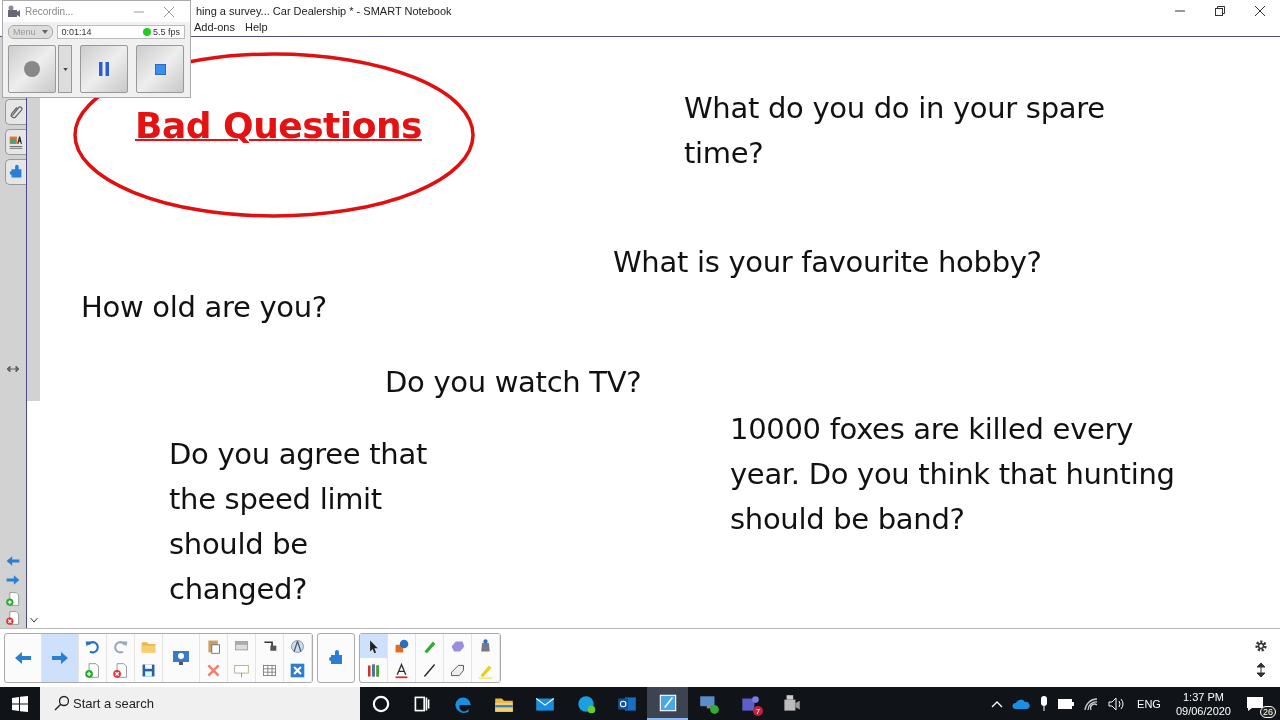 The height and width of the screenshot is (720, 1280). What do you see at coordinates (214, 28) in the screenshot?
I see `menu-item: Add-ons` at bounding box center [214, 28].